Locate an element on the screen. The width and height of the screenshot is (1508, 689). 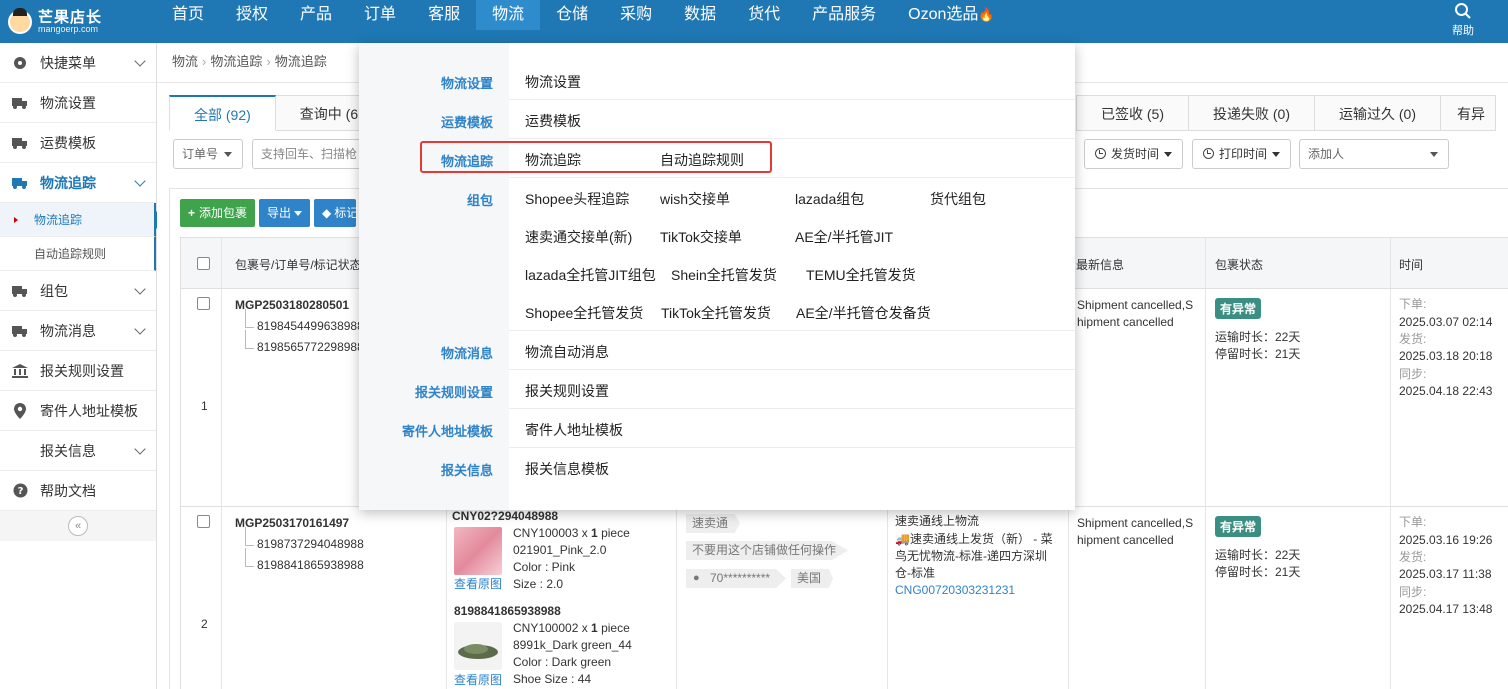
sidebar-item-customs-info: 报关信息 is located at coordinates (78, 451).